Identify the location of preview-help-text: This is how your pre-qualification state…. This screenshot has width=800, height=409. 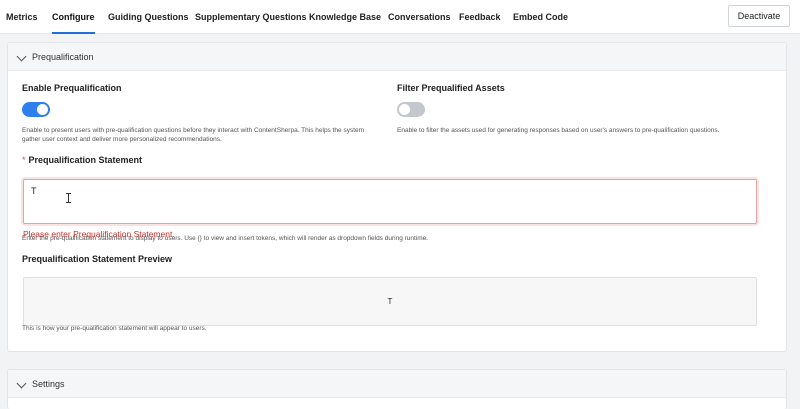
(114, 328).